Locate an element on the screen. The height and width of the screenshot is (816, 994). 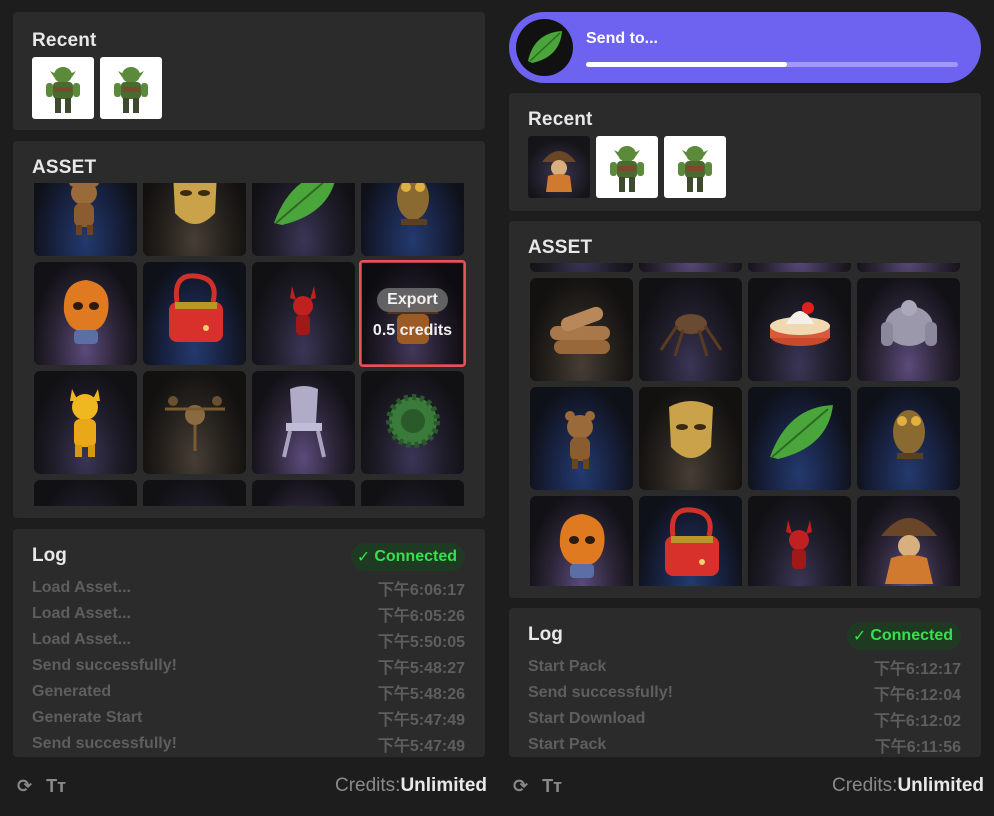
asset-tile-mechanical-bird is located at coordinates (194, 422).